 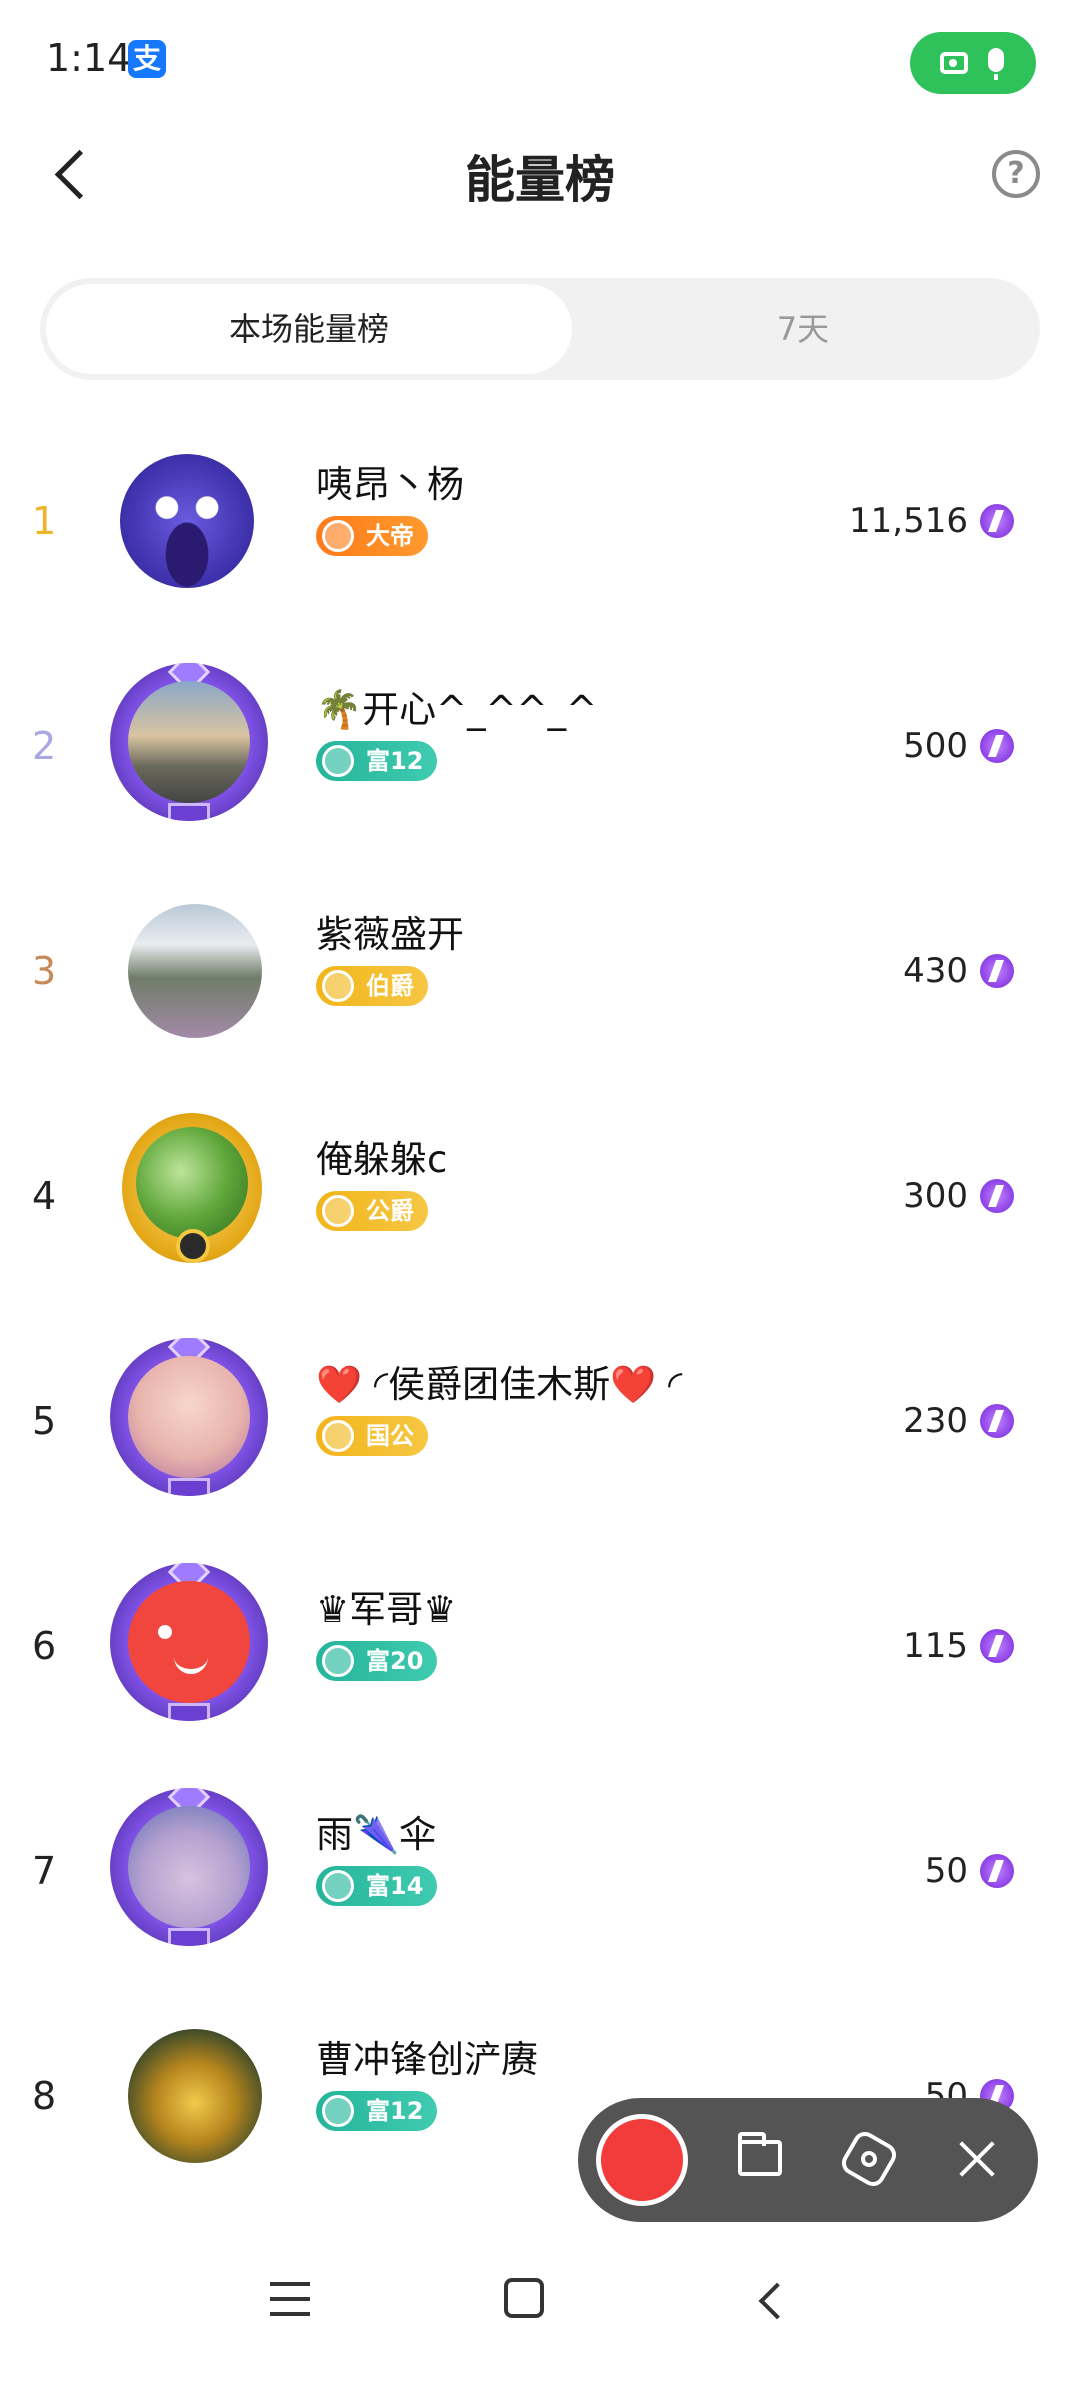 What do you see at coordinates (377, 1661) in the screenshot?
I see `level-badge: 富20` at bounding box center [377, 1661].